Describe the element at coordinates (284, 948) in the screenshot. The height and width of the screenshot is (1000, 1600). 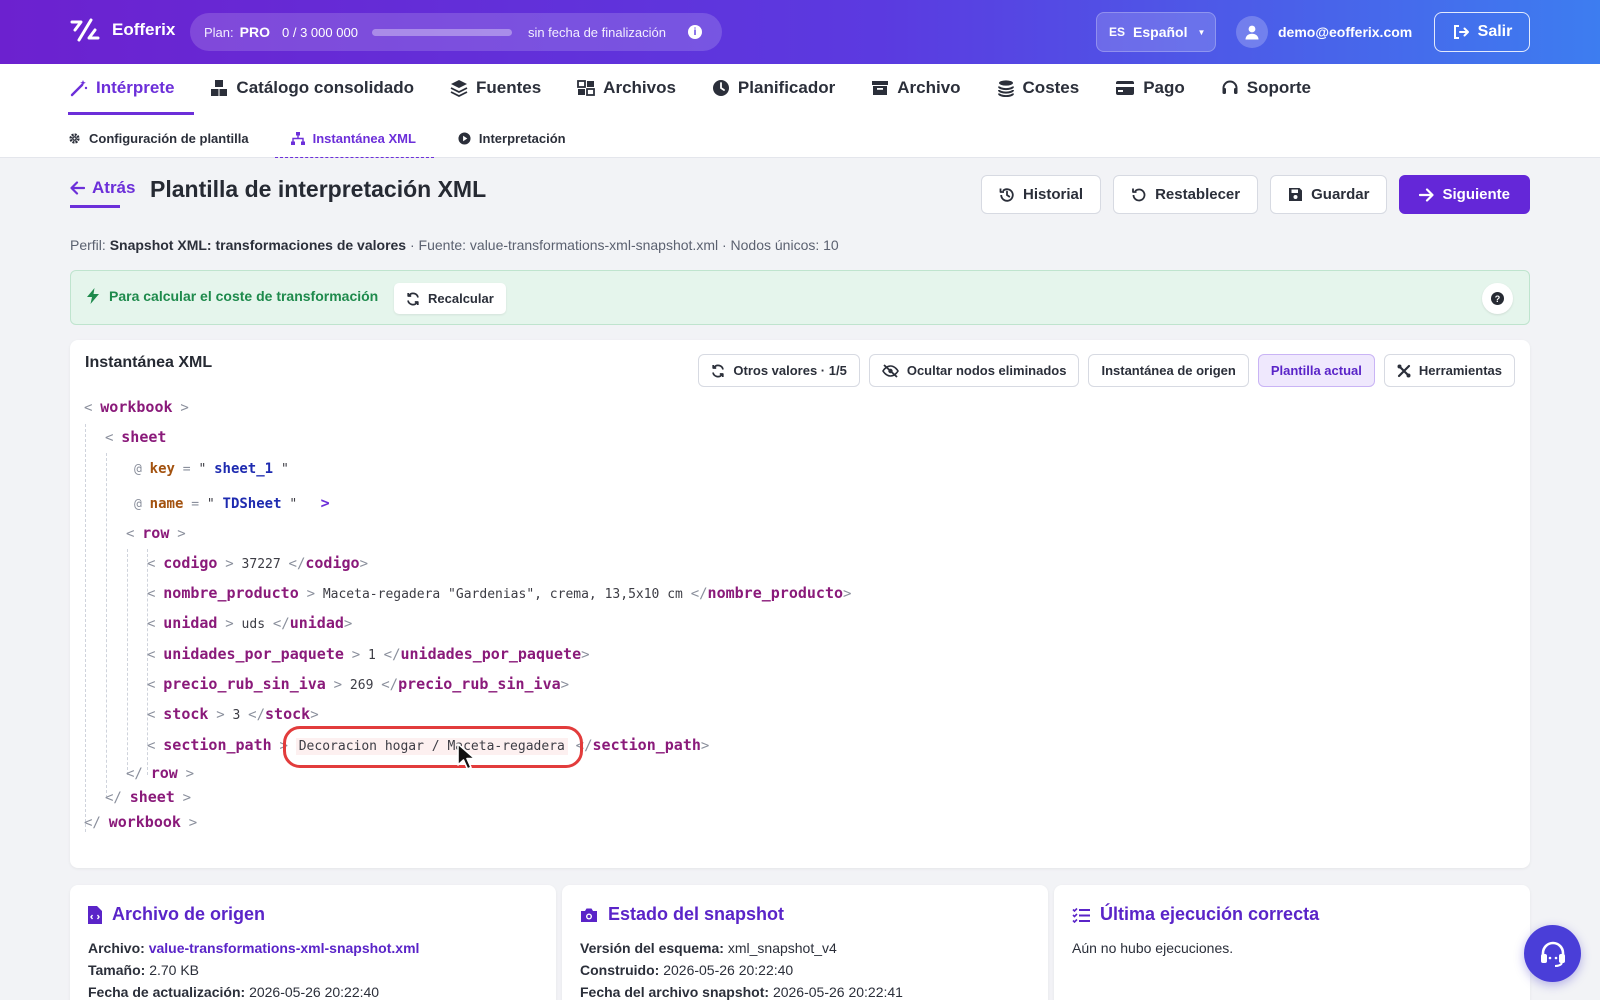
I see `source-file-link: value-transformations-xml-snapshot.xml` at that location.